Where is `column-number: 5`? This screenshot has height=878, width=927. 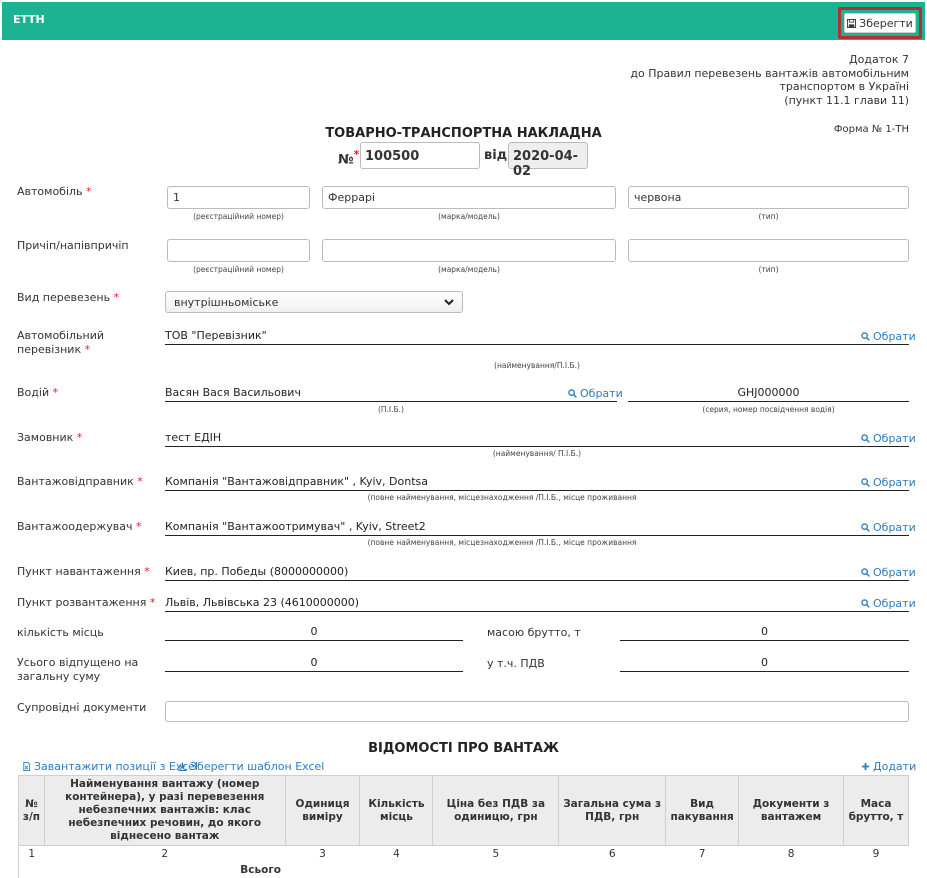 column-number: 5 is located at coordinates (496, 853).